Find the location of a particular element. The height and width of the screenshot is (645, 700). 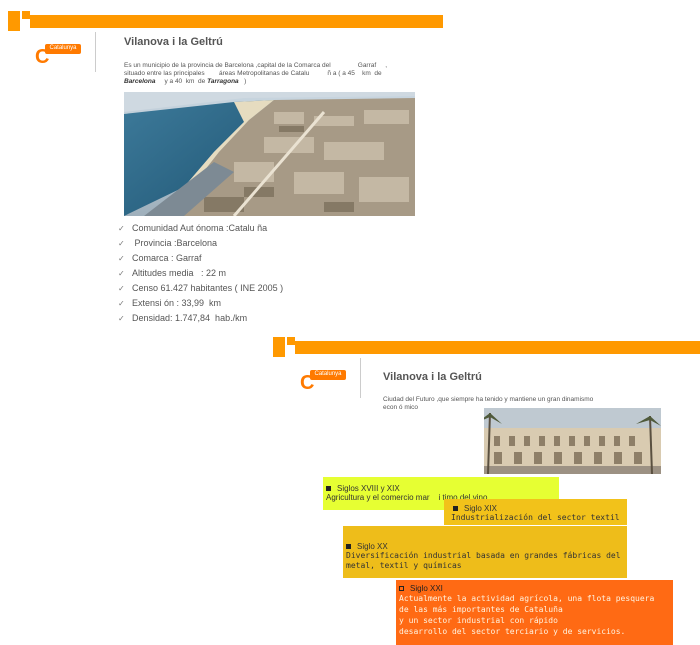

slide2-corner-block is located at coordinates (279, 347).